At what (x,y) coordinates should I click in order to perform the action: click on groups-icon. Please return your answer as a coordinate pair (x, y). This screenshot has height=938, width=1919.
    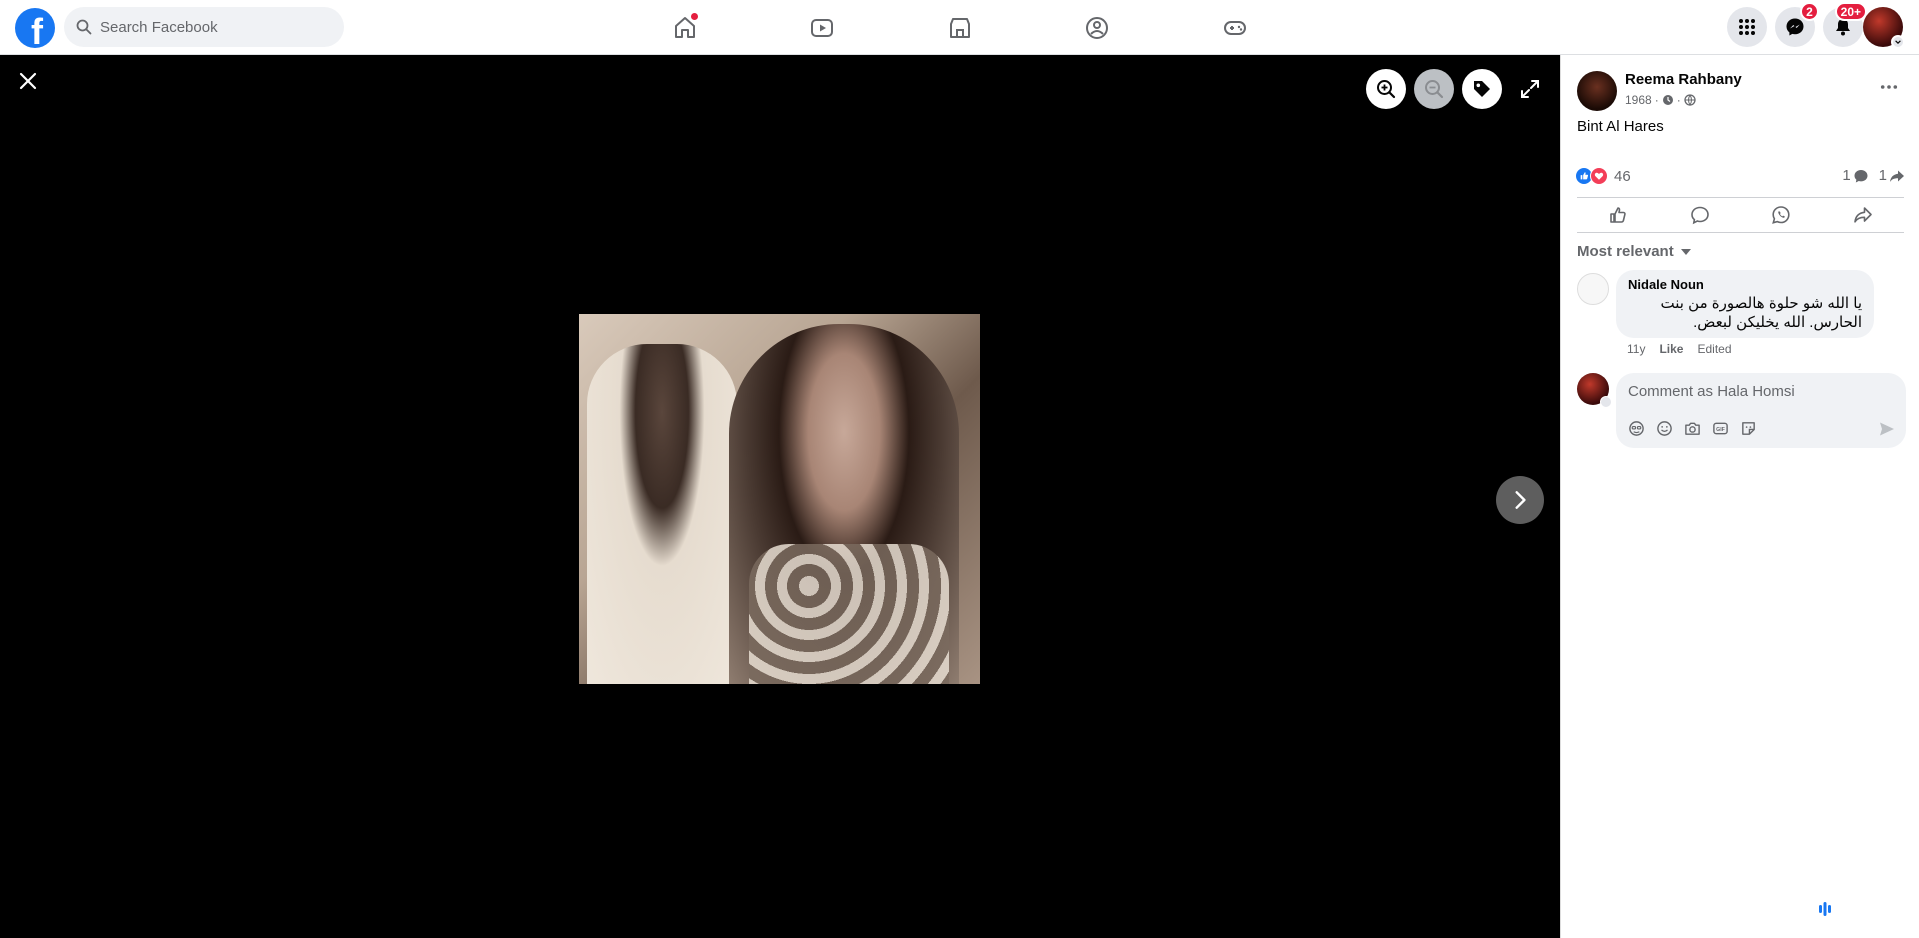
    Looking at the image, I should click on (1097, 27).